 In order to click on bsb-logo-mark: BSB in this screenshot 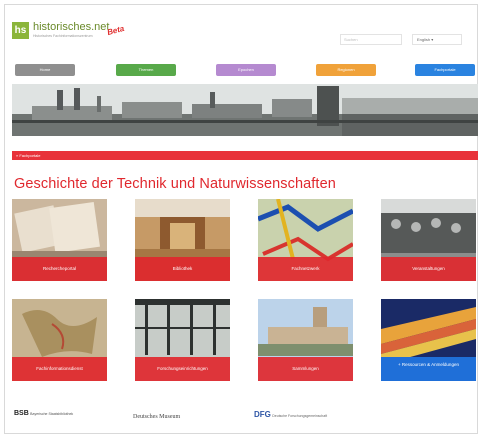, I will do `click(21, 413)`.